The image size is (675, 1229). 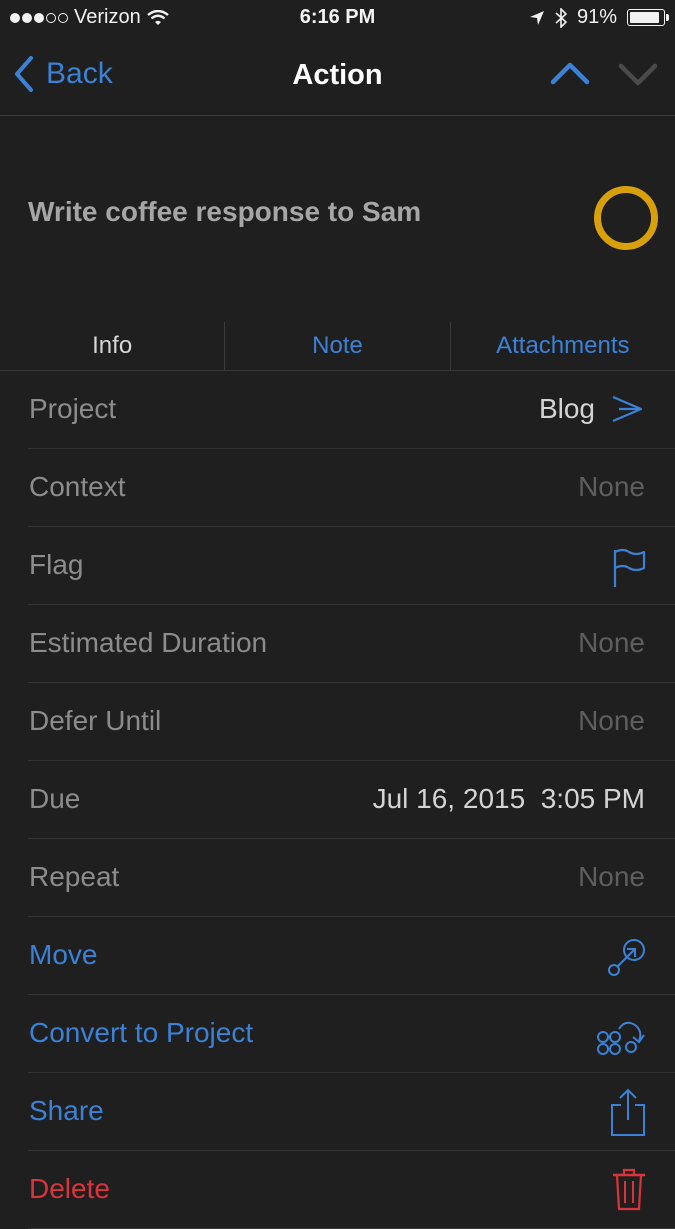 I want to click on trash-icon, so click(x=629, y=1189).